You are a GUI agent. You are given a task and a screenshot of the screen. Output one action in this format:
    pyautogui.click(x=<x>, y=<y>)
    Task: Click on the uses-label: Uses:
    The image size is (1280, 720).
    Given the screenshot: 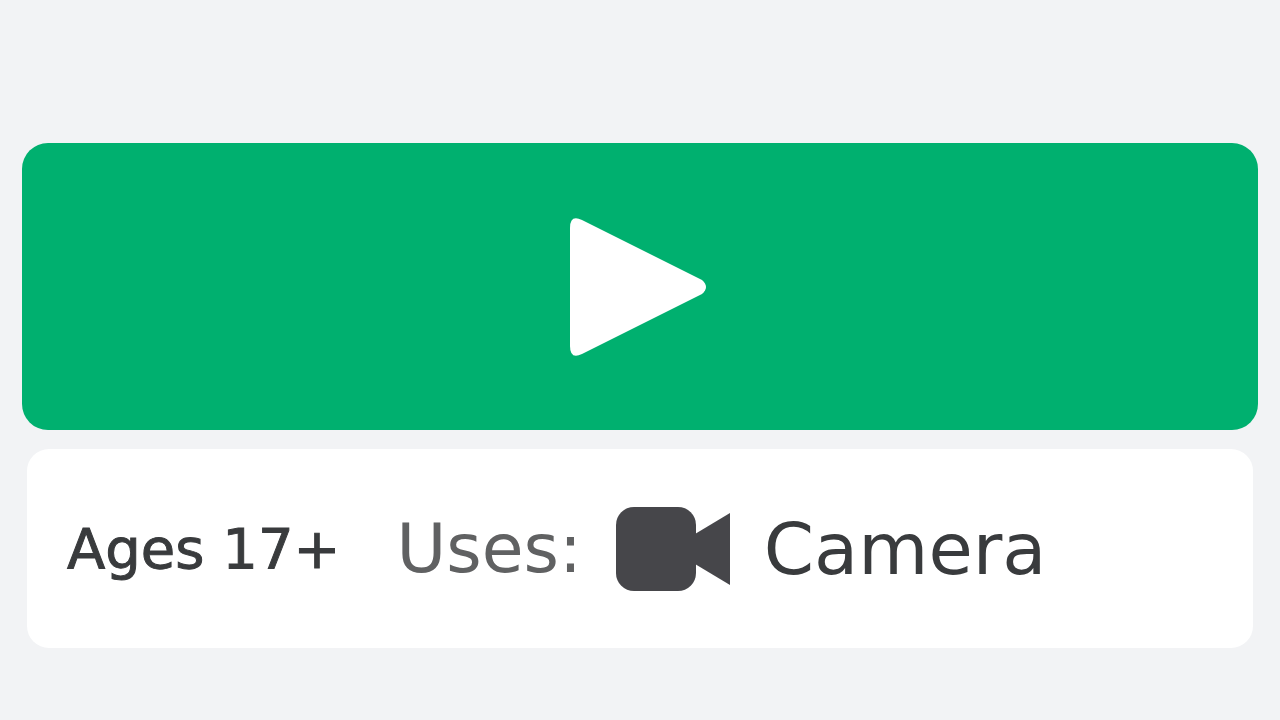 What is the action you would take?
    pyautogui.click(x=489, y=548)
    